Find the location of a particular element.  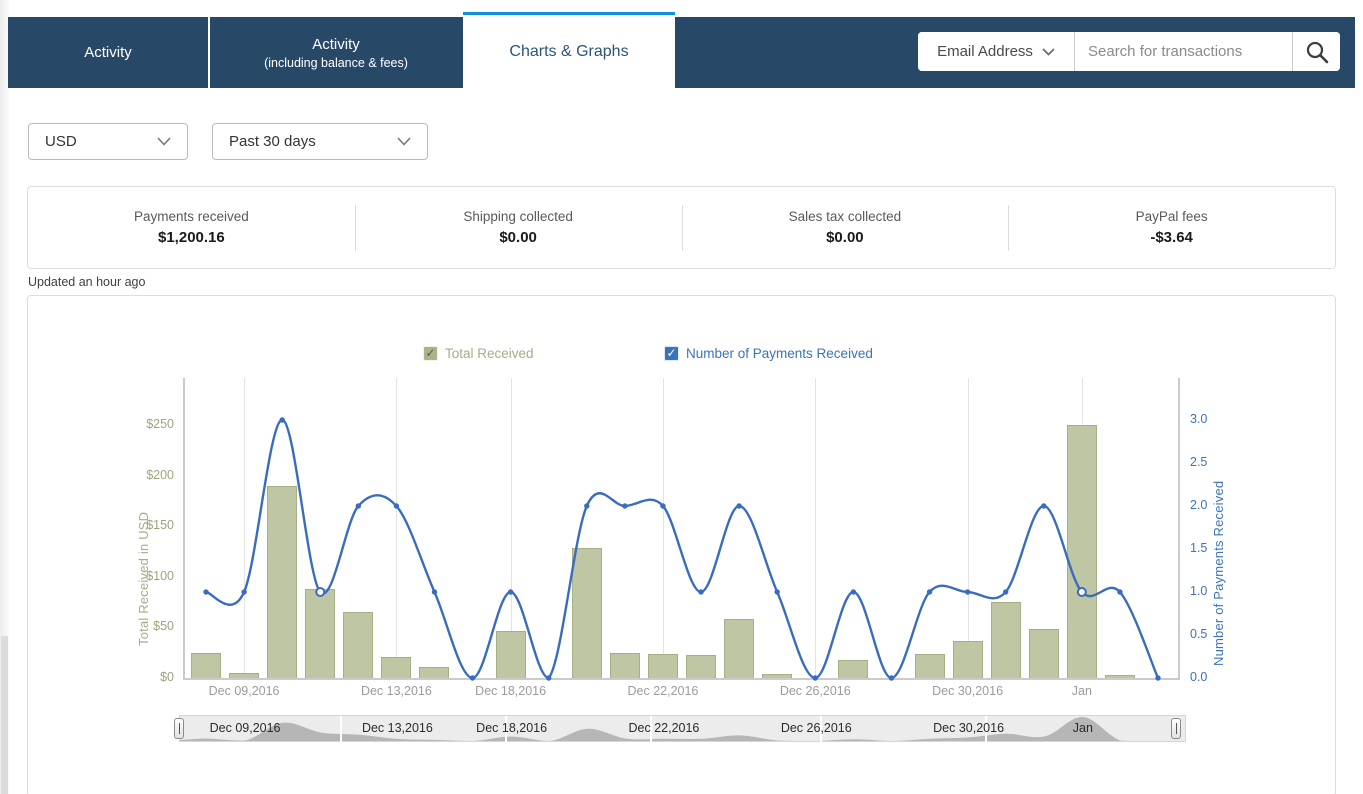

date-range-value: Past 30 days is located at coordinates (272, 141).